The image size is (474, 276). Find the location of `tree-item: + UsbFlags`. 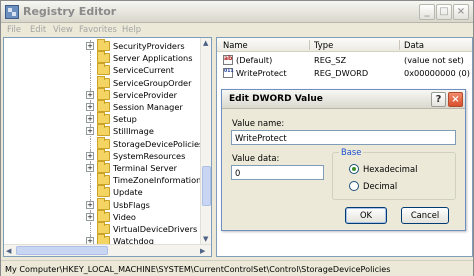

tree-item: + UsbFlags is located at coordinates (103, 204).